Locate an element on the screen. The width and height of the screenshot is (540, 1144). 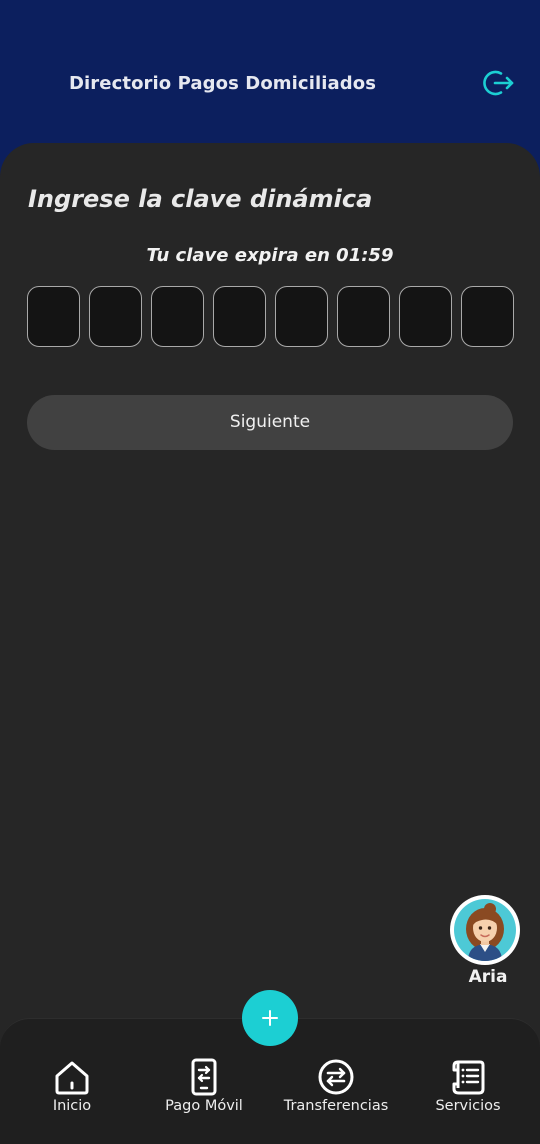
nav-label-pago-movil: Pago Móvil is located at coordinates (204, 1106).